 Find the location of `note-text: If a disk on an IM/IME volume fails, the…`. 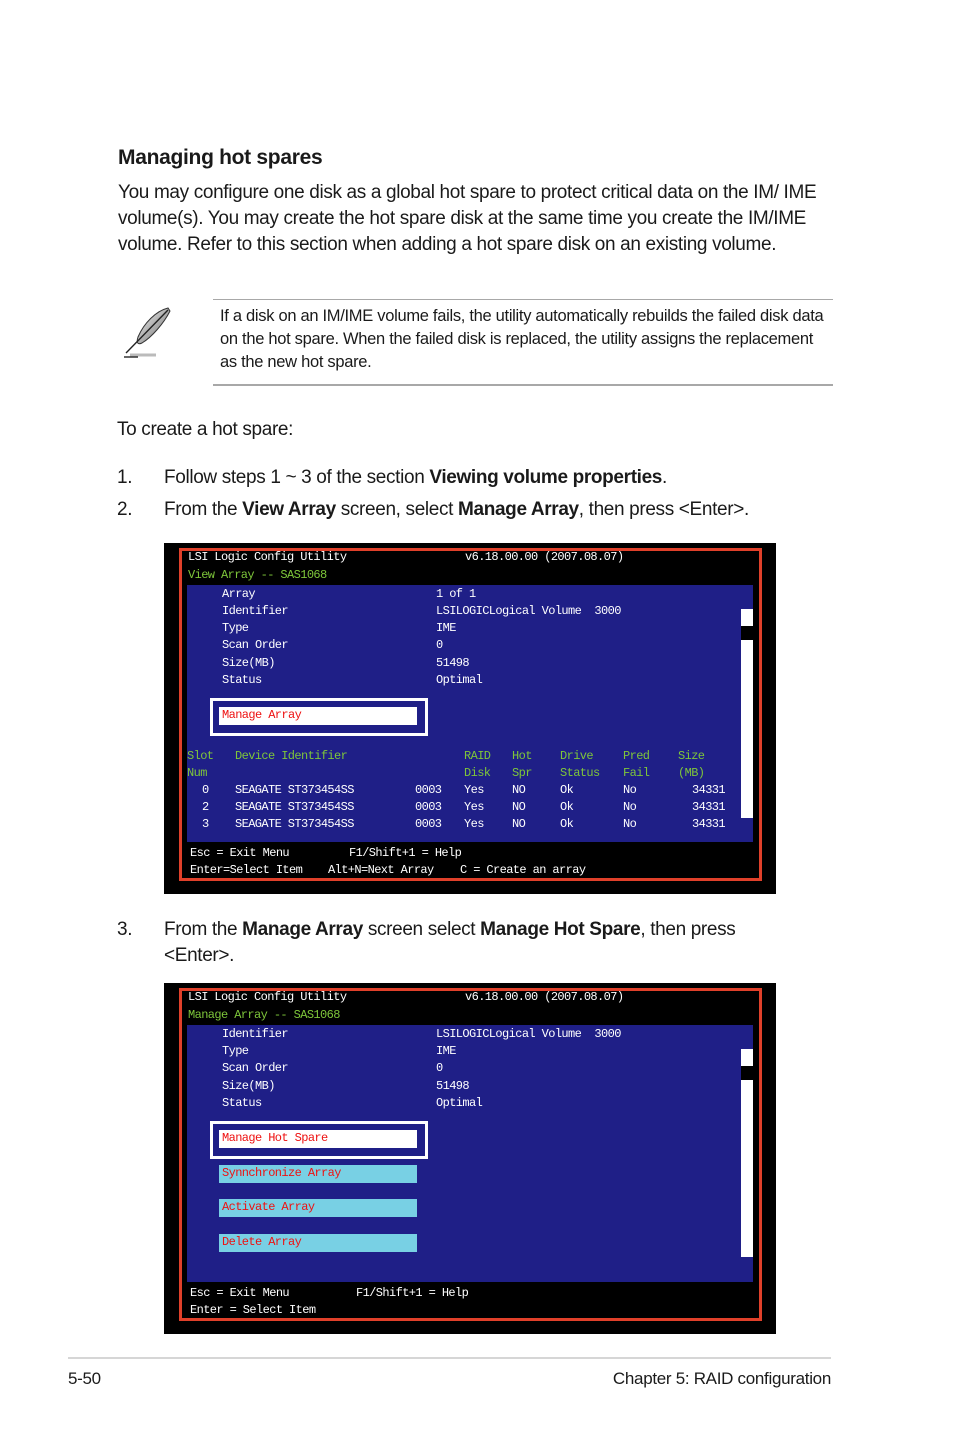

note-text: If a disk on an IM/IME volume fails, the… is located at coordinates (522, 339).